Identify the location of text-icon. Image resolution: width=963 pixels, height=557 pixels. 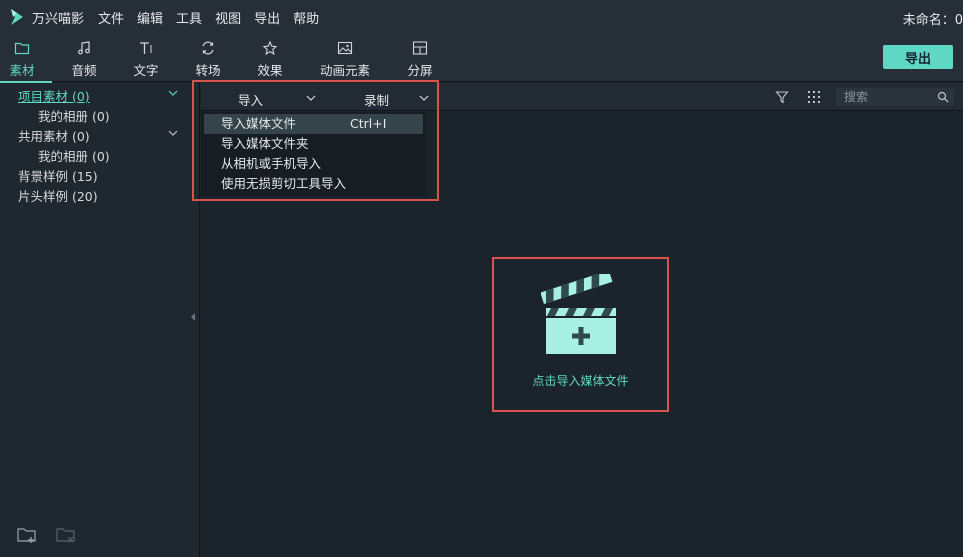
(146, 48).